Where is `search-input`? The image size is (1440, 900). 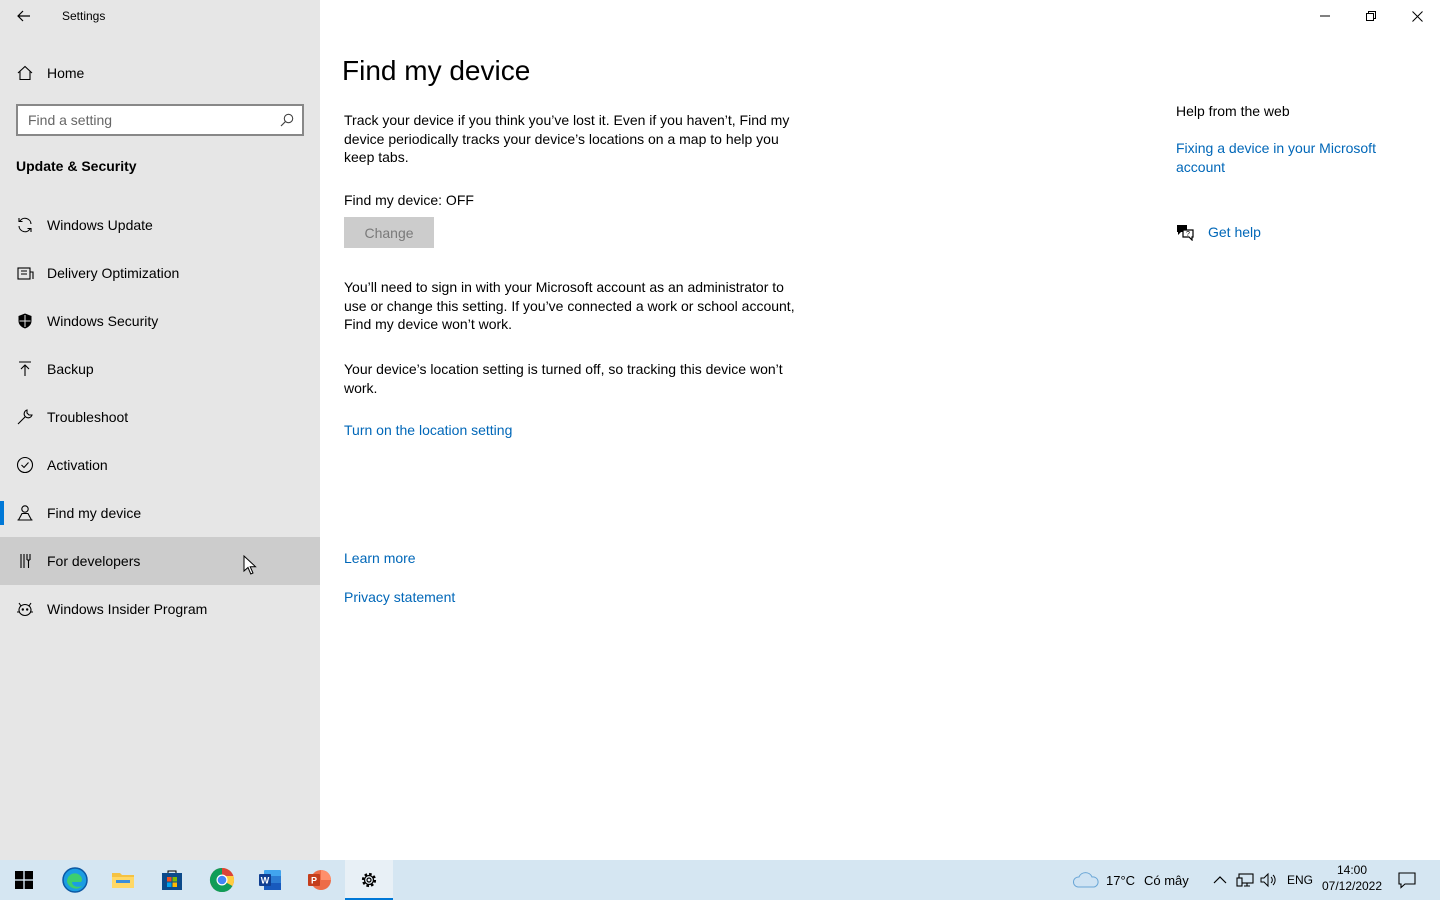 search-input is located at coordinates (143, 120).